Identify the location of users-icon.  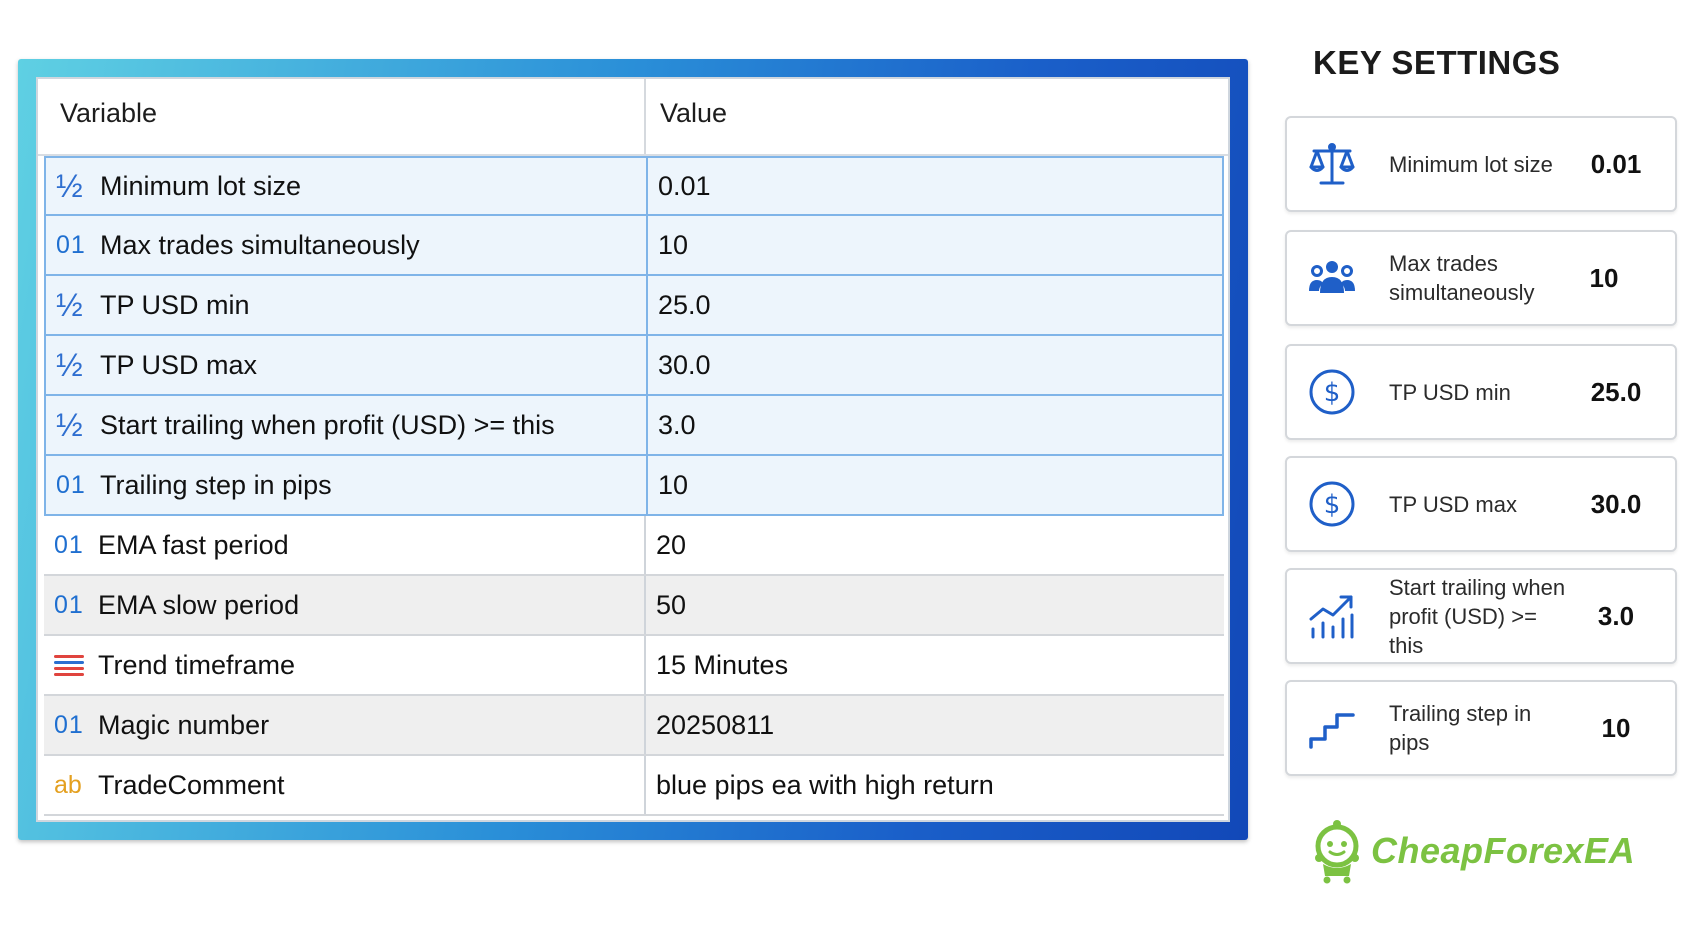
(1332, 277).